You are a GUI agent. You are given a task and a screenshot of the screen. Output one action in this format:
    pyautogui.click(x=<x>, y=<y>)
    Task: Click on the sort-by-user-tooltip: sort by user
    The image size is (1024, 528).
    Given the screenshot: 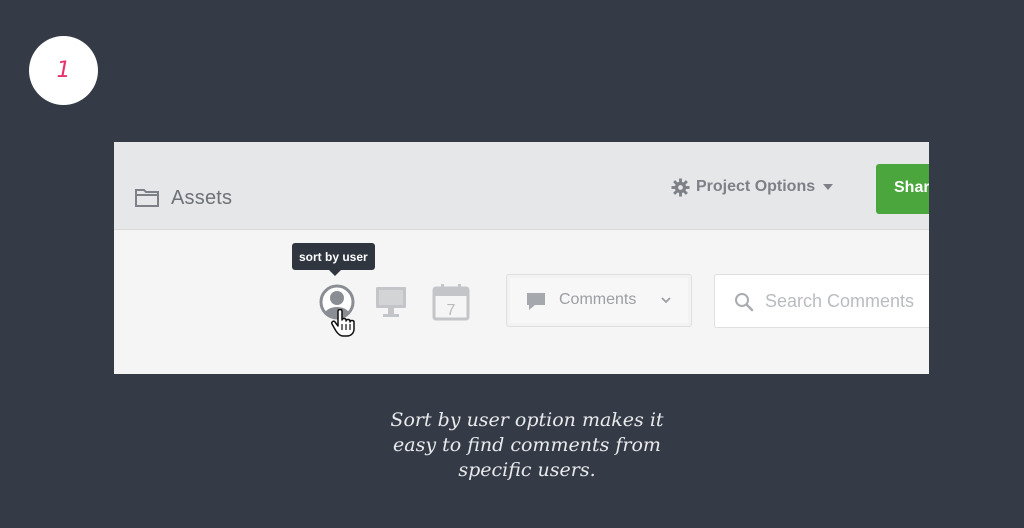 What is the action you would take?
    pyautogui.click(x=333, y=259)
    